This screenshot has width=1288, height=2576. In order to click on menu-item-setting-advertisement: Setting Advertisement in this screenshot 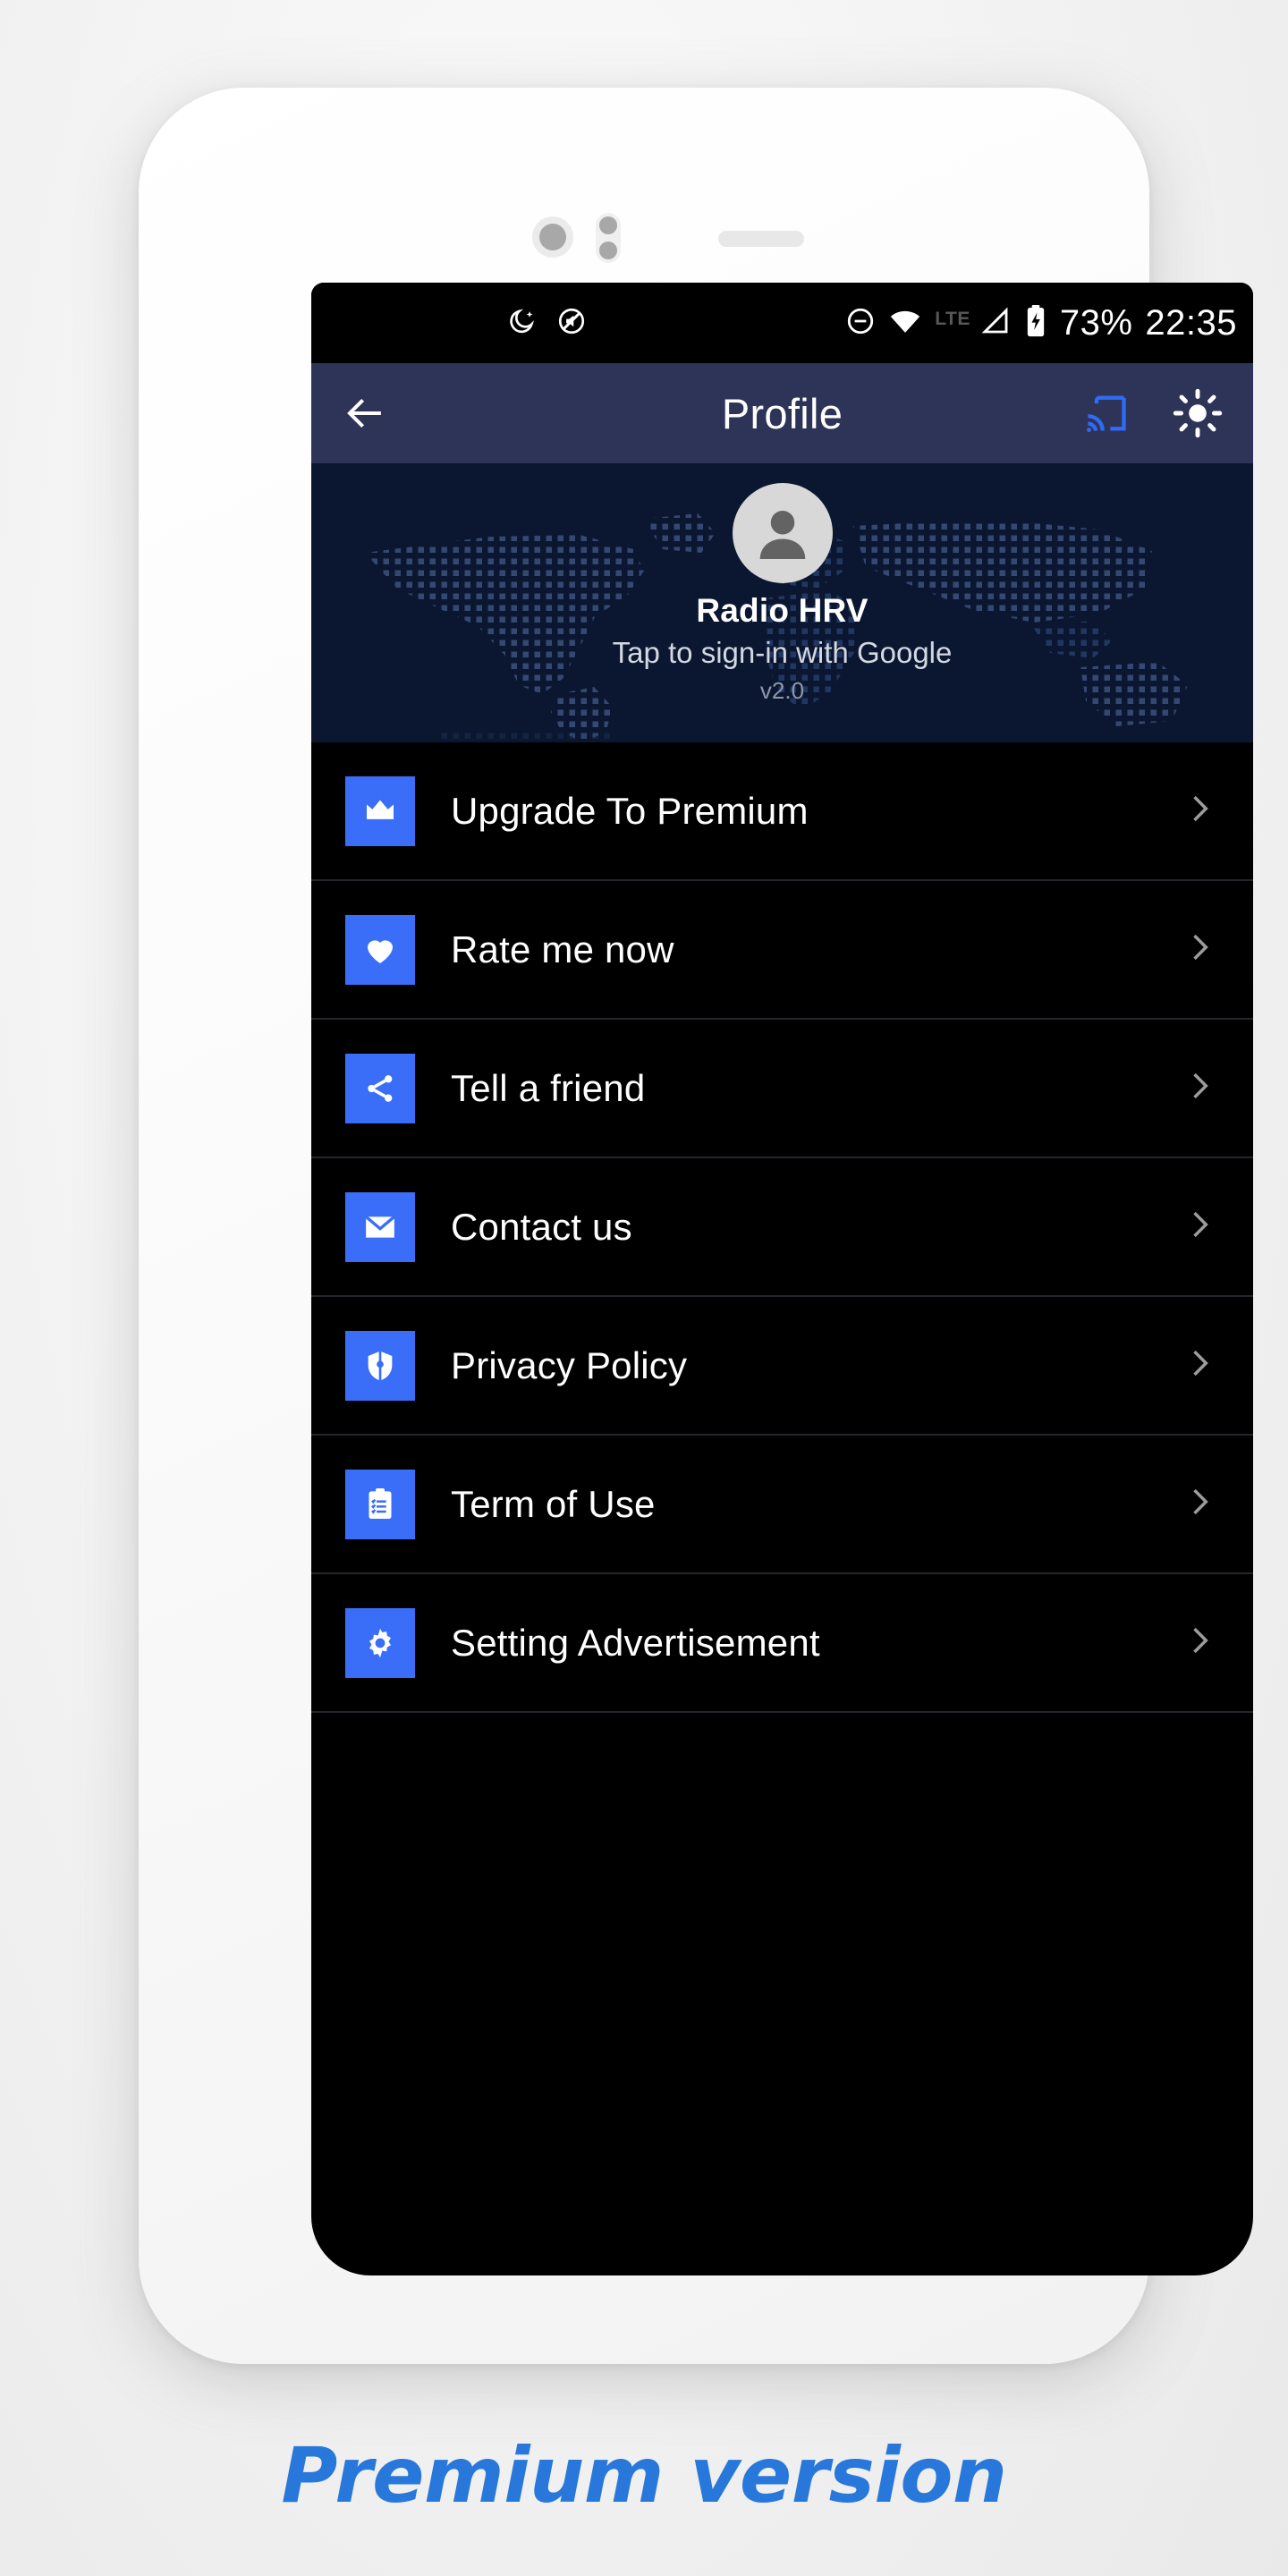, I will do `click(782, 1643)`.